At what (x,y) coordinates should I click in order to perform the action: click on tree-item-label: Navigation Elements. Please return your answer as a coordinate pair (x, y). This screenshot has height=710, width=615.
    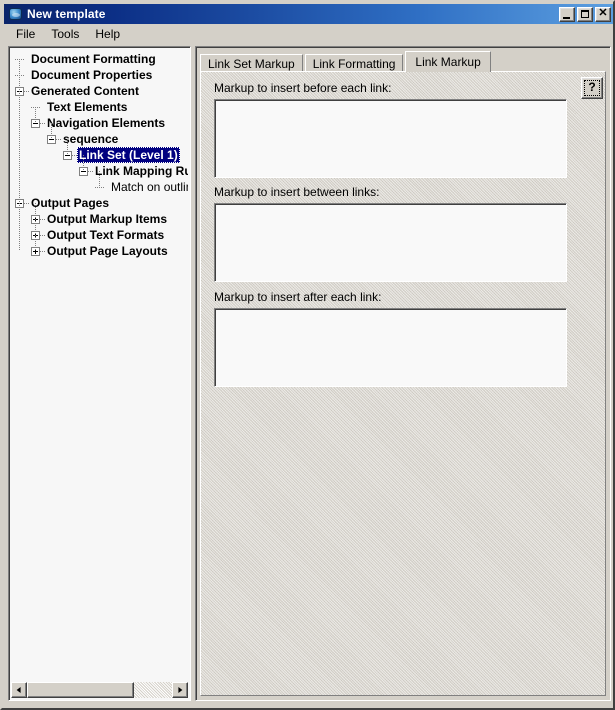
    Looking at the image, I should click on (106, 123).